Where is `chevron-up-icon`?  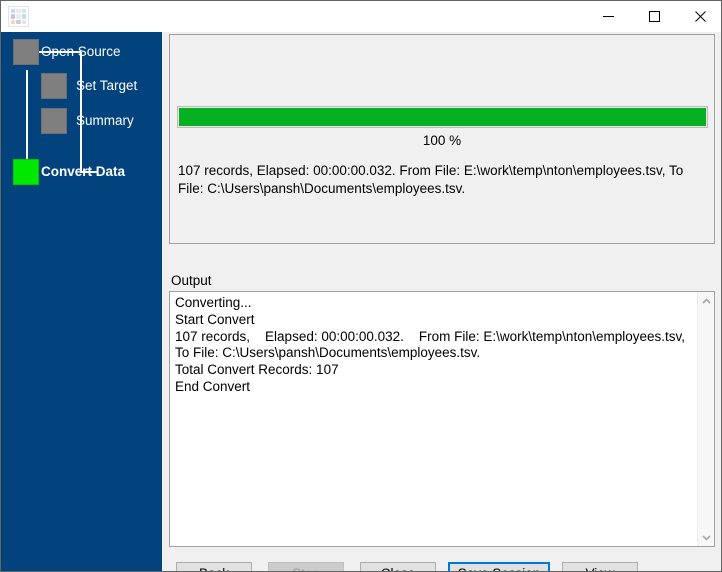 chevron-up-icon is located at coordinates (706, 300).